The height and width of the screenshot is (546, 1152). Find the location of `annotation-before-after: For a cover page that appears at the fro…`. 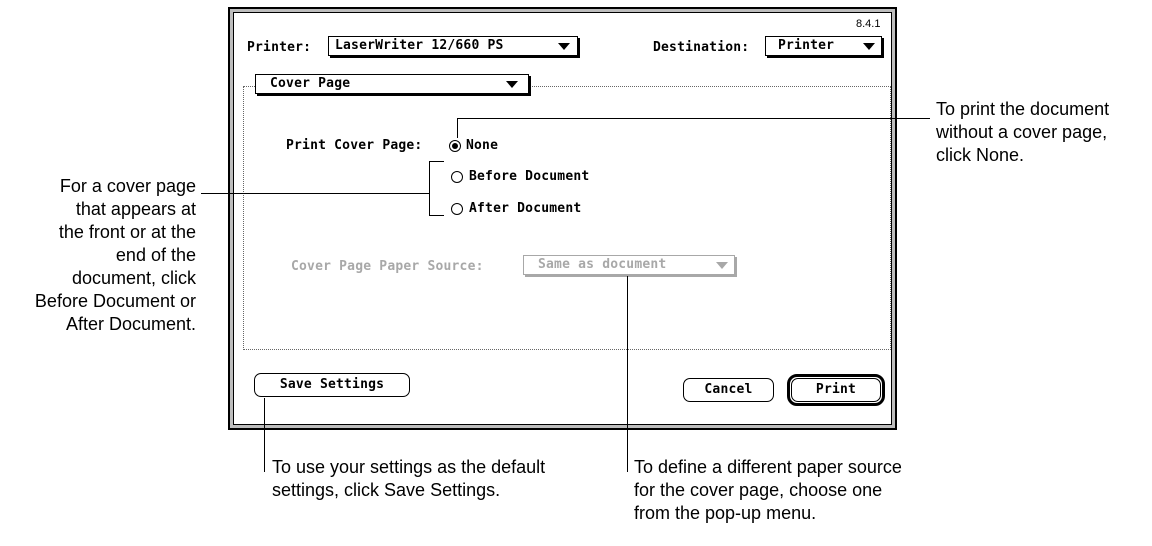

annotation-before-after: For a cover page that appears at the fro… is located at coordinates (115, 255).